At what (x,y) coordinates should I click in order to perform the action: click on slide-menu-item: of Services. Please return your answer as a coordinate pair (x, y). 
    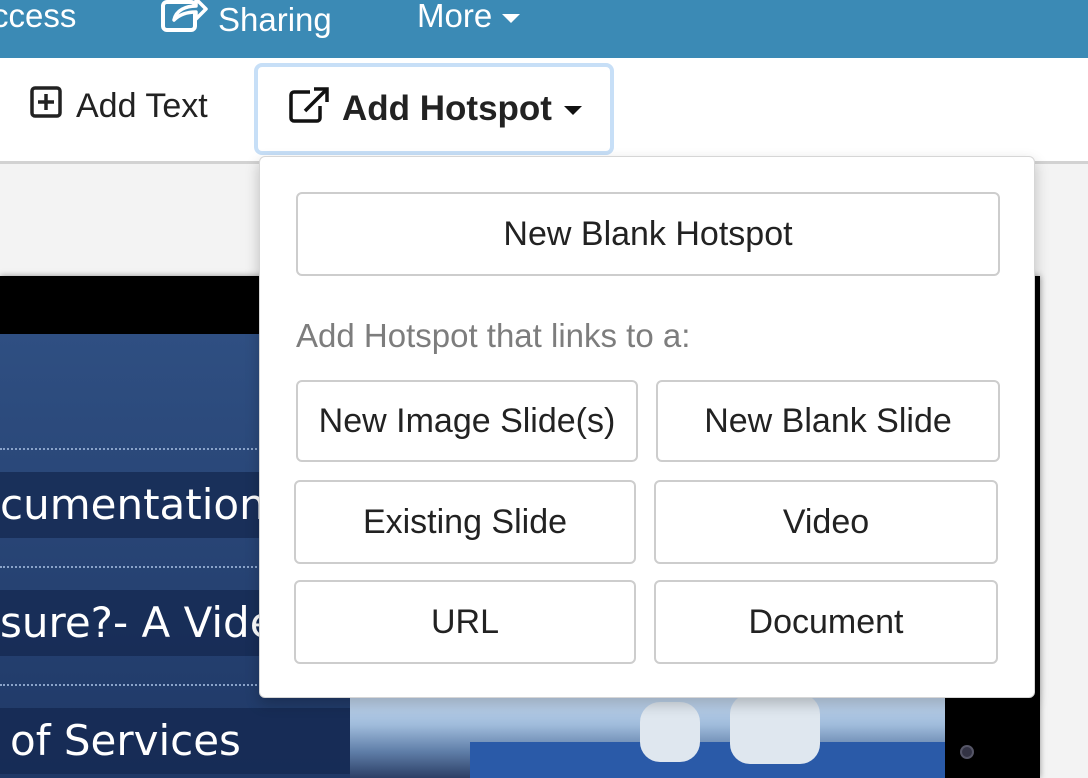
    Looking at the image, I should click on (175, 741).